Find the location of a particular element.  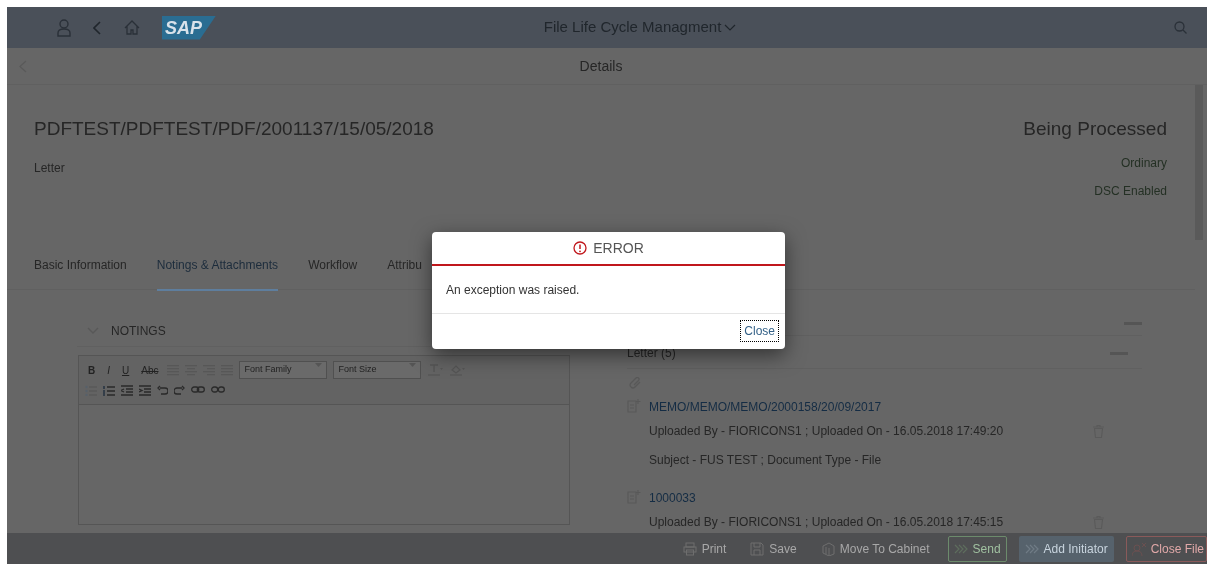

upload-info: Uploaded By - FIORICONS1 ; Uploaded On - 16.05.2018 17:45:15 is located at coordinates (826, 522).